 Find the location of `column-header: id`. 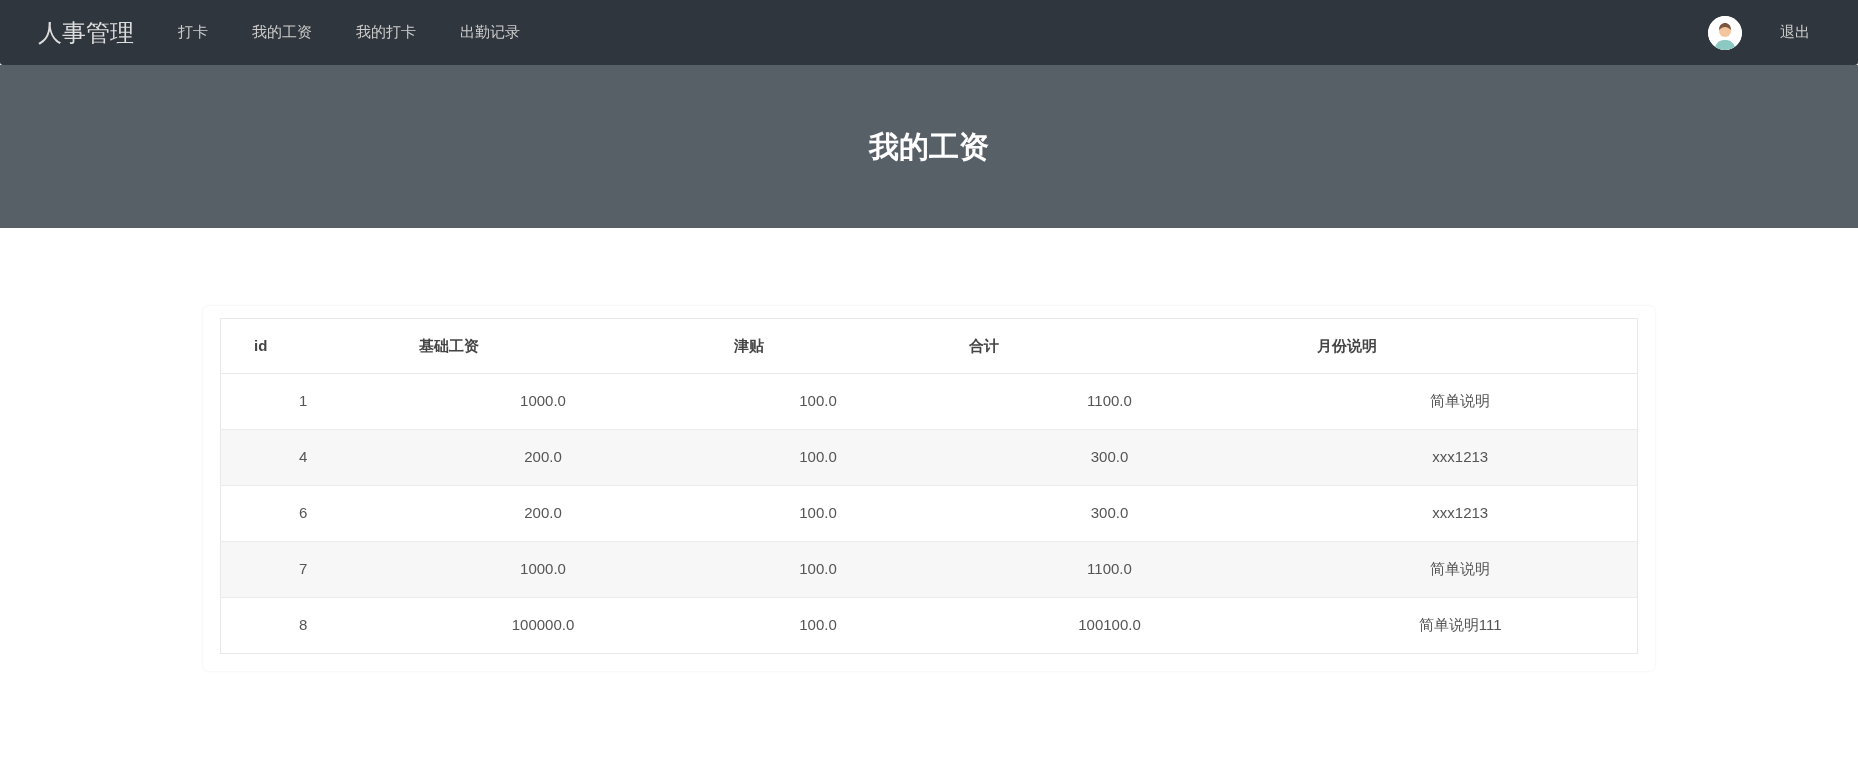

column-header: id is located at coordinates (303, 346).